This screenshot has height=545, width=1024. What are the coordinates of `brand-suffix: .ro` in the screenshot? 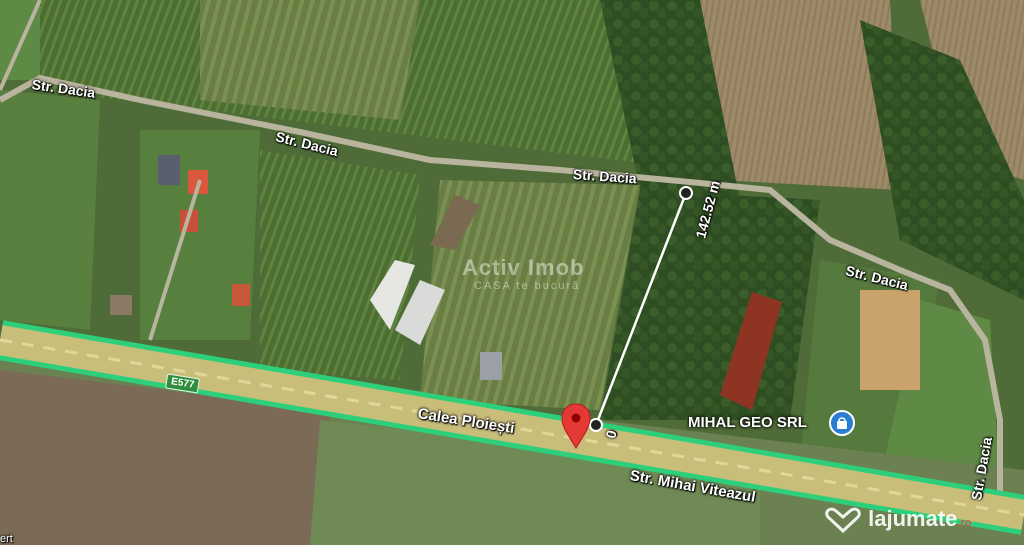 It's located at (964, 523).